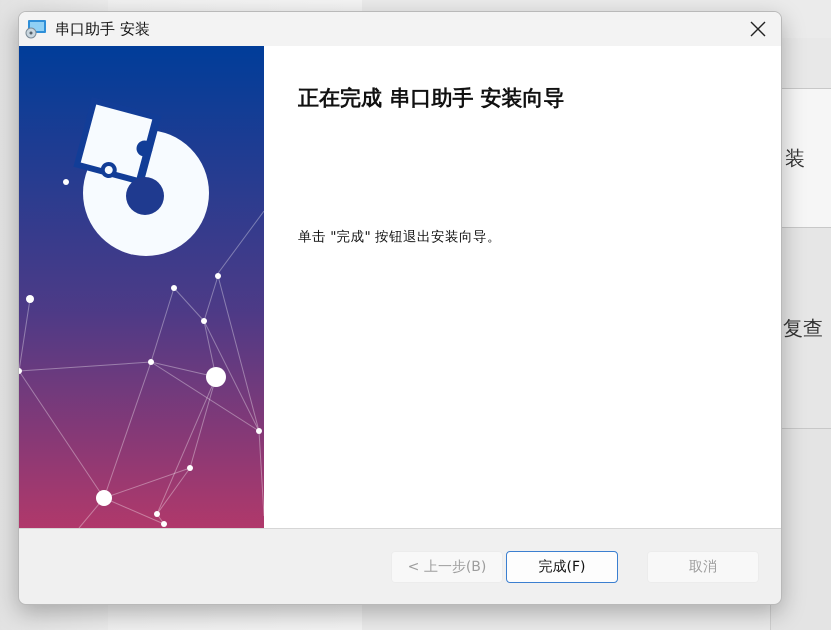 Image resolution: width=831 pixels, height=630 pixels. What do you see at coordinates (400, 237) in the screenshot?
I see `wizard-message: 单击 "完成" 按钮退出安装向导。` at bounding box center [400, 237].